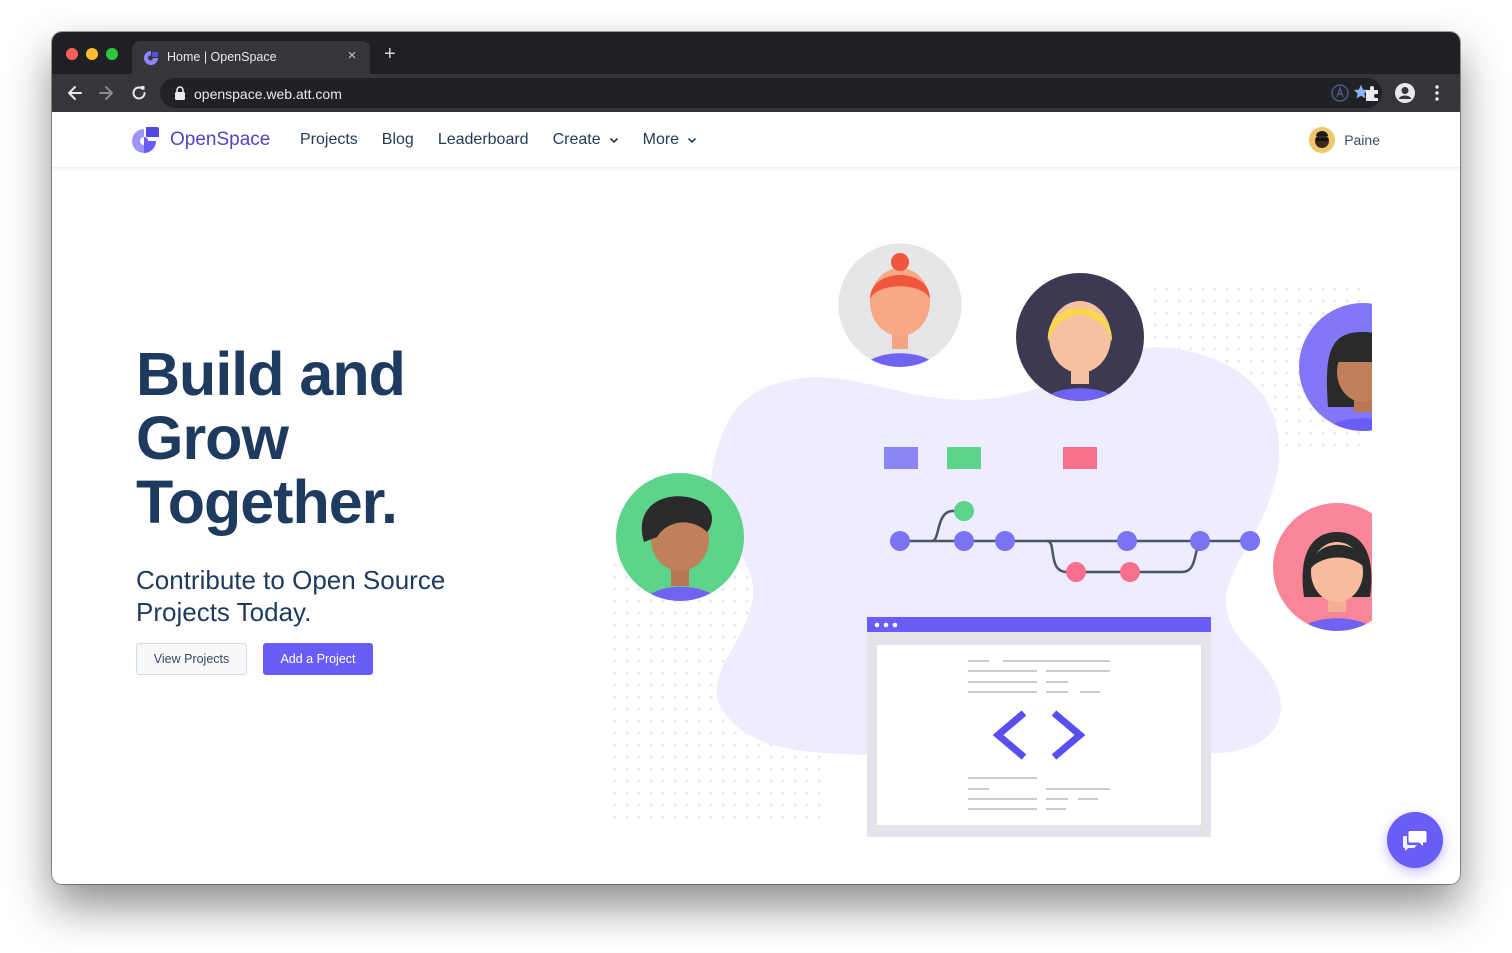 Image resolution: width=1512 pixels, height=953 pixels. Describe the element at coordinates (661, 139) in the screenshot. I see `nav-more-label: More` at that location.